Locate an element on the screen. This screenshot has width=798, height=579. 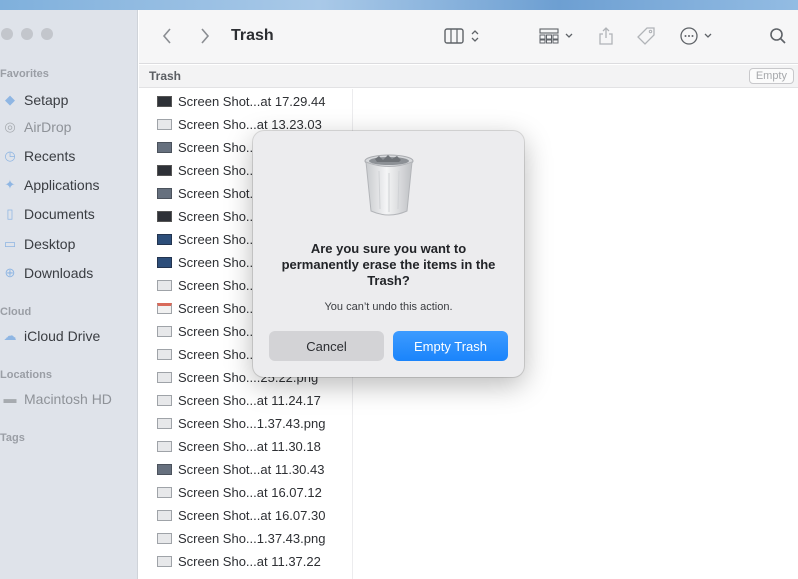
list-item: Screen Shot...at 16.07.30 is located at coordinates (246, 515).